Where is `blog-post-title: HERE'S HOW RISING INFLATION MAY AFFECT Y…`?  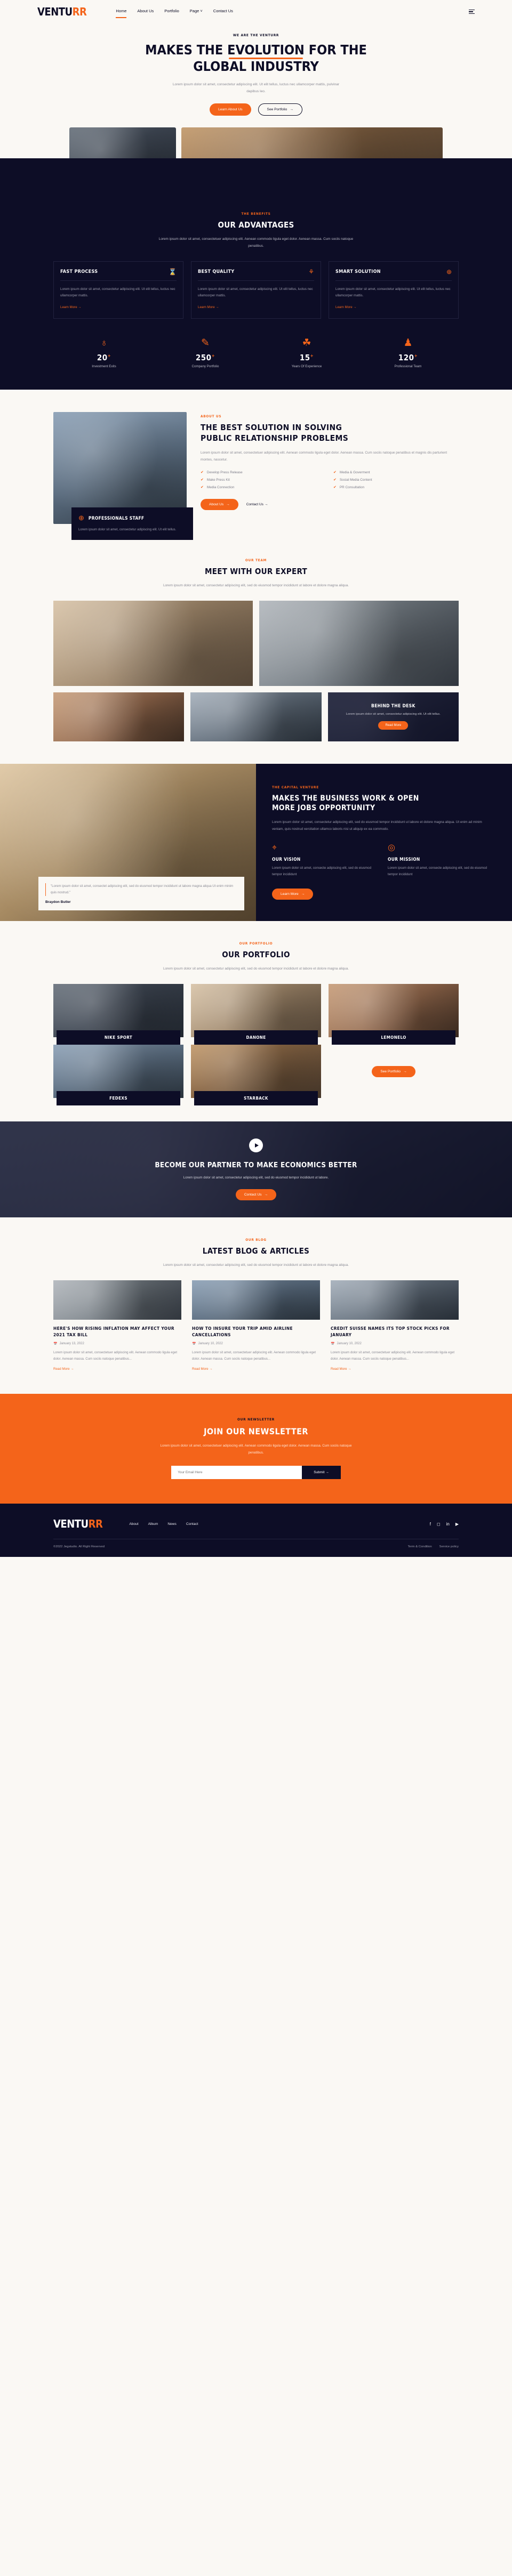 blog-post-title: HERE'S HOW RISING INFLATION MAY AFFECT Y… is located at coordinates (113, 1331).